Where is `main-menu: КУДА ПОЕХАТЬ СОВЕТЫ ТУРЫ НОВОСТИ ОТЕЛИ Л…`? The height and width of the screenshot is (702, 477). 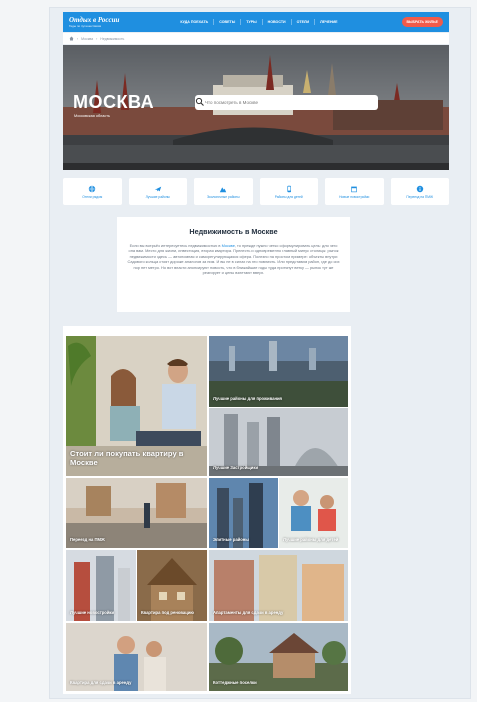
main-menu: КУДА ПОЕХАТЬ СОВЕТЫ ТУРЫ НОВОСТИ ОТЕЛИ Л… is located at coordinates (258, 22).